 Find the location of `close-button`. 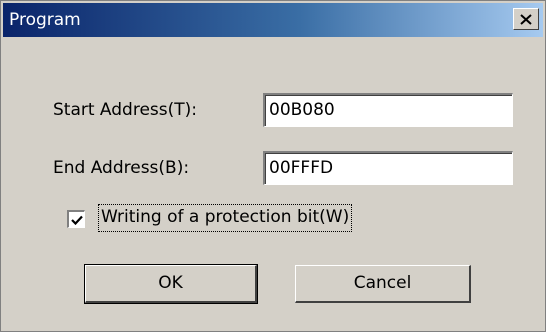

close-button is located at coordinates (526, 19).